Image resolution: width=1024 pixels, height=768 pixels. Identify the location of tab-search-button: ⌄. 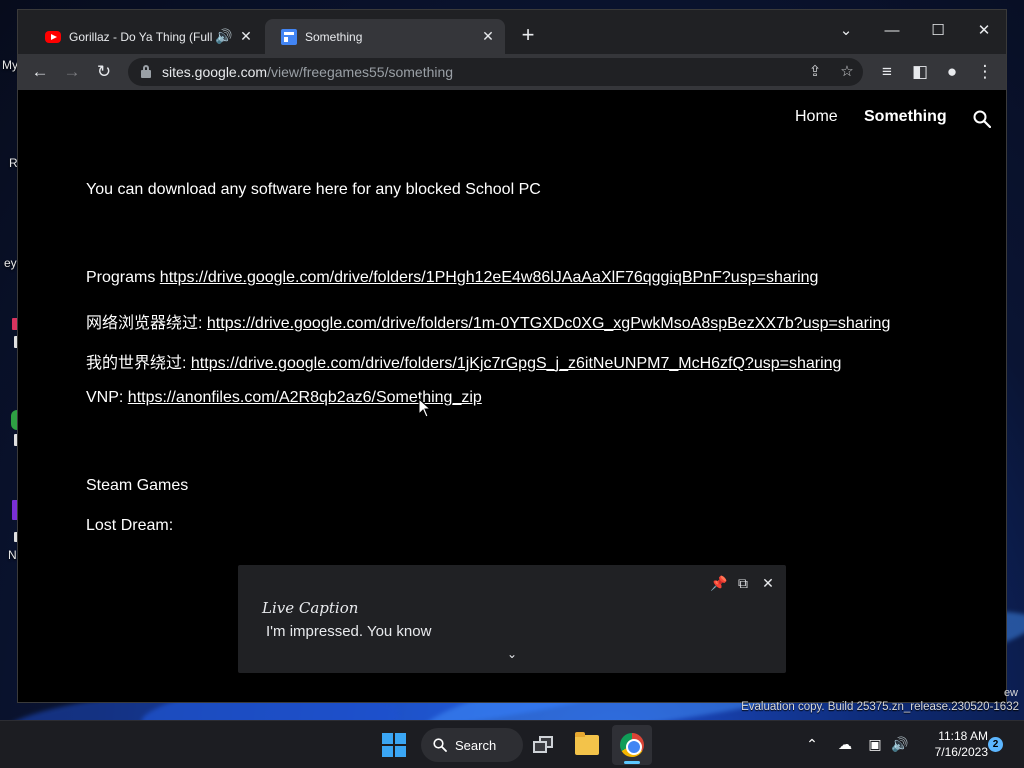
(846, 31).